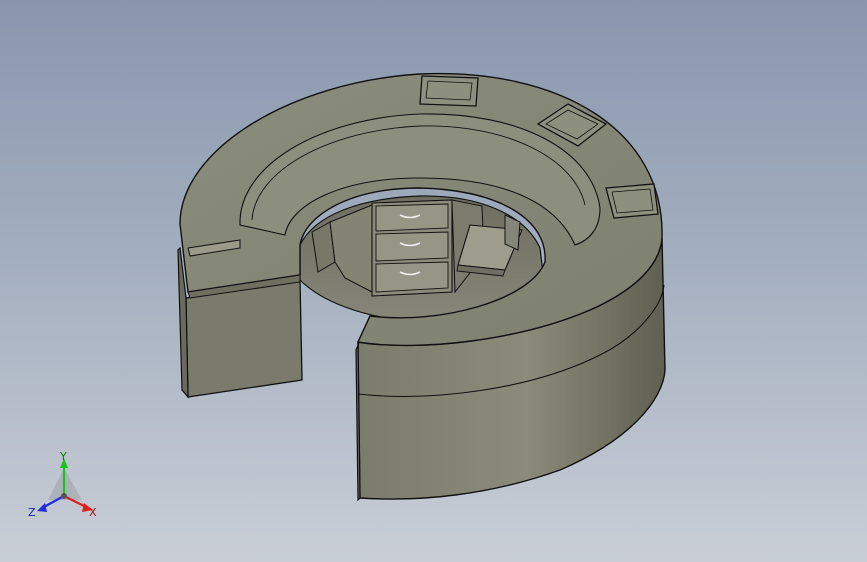 The width and height of the screenshot is (867, 562). I want to click on y-axis-label: Y, so click(63, 456).